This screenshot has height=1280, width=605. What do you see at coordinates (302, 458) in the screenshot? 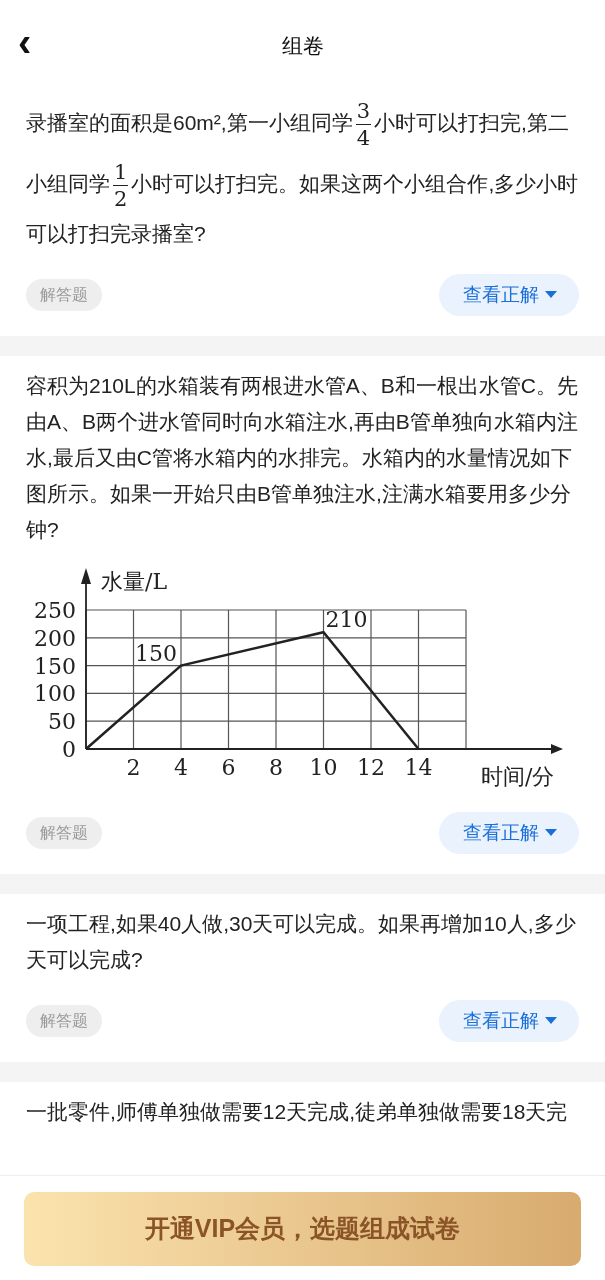
I see `question-text: 容积为210L的水箱装有两根进水管A、B和一根出水管C。先由A、B两个进水管同时向水箱注水,再由B管单独向水箱内注水,最后又由C管将水箱内的水排完。水箱内的水量情况如下图所示。如果一开始只由B管单独注水,注满水箱要用多少分钟?` at bounding box center [302, 458].